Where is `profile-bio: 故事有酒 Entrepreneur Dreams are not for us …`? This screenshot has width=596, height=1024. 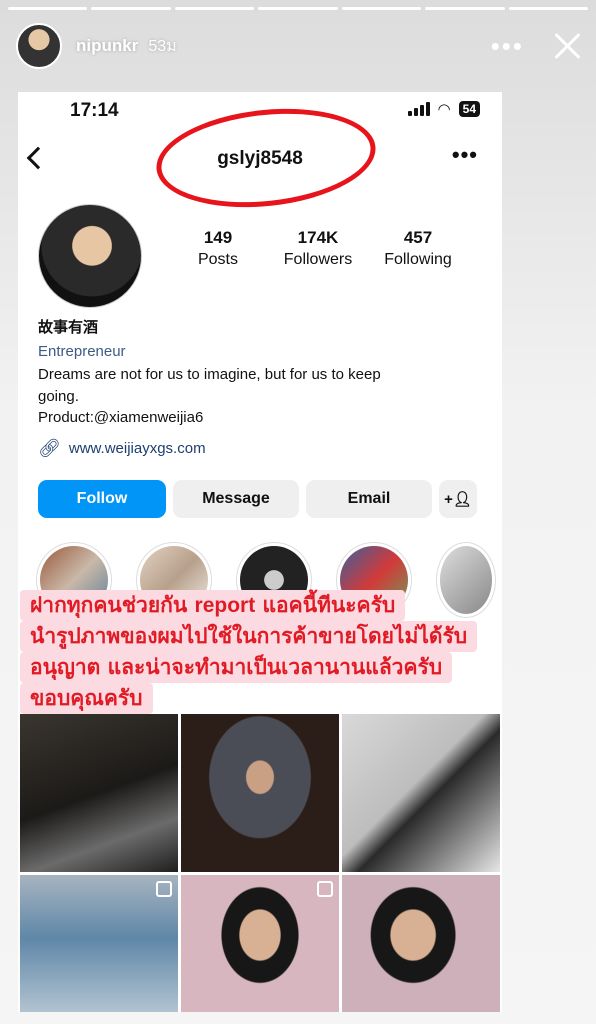 profile-bio: 故事有酒 Entrepreneur Dreams are not for us … is located at coordinates (263, 387).